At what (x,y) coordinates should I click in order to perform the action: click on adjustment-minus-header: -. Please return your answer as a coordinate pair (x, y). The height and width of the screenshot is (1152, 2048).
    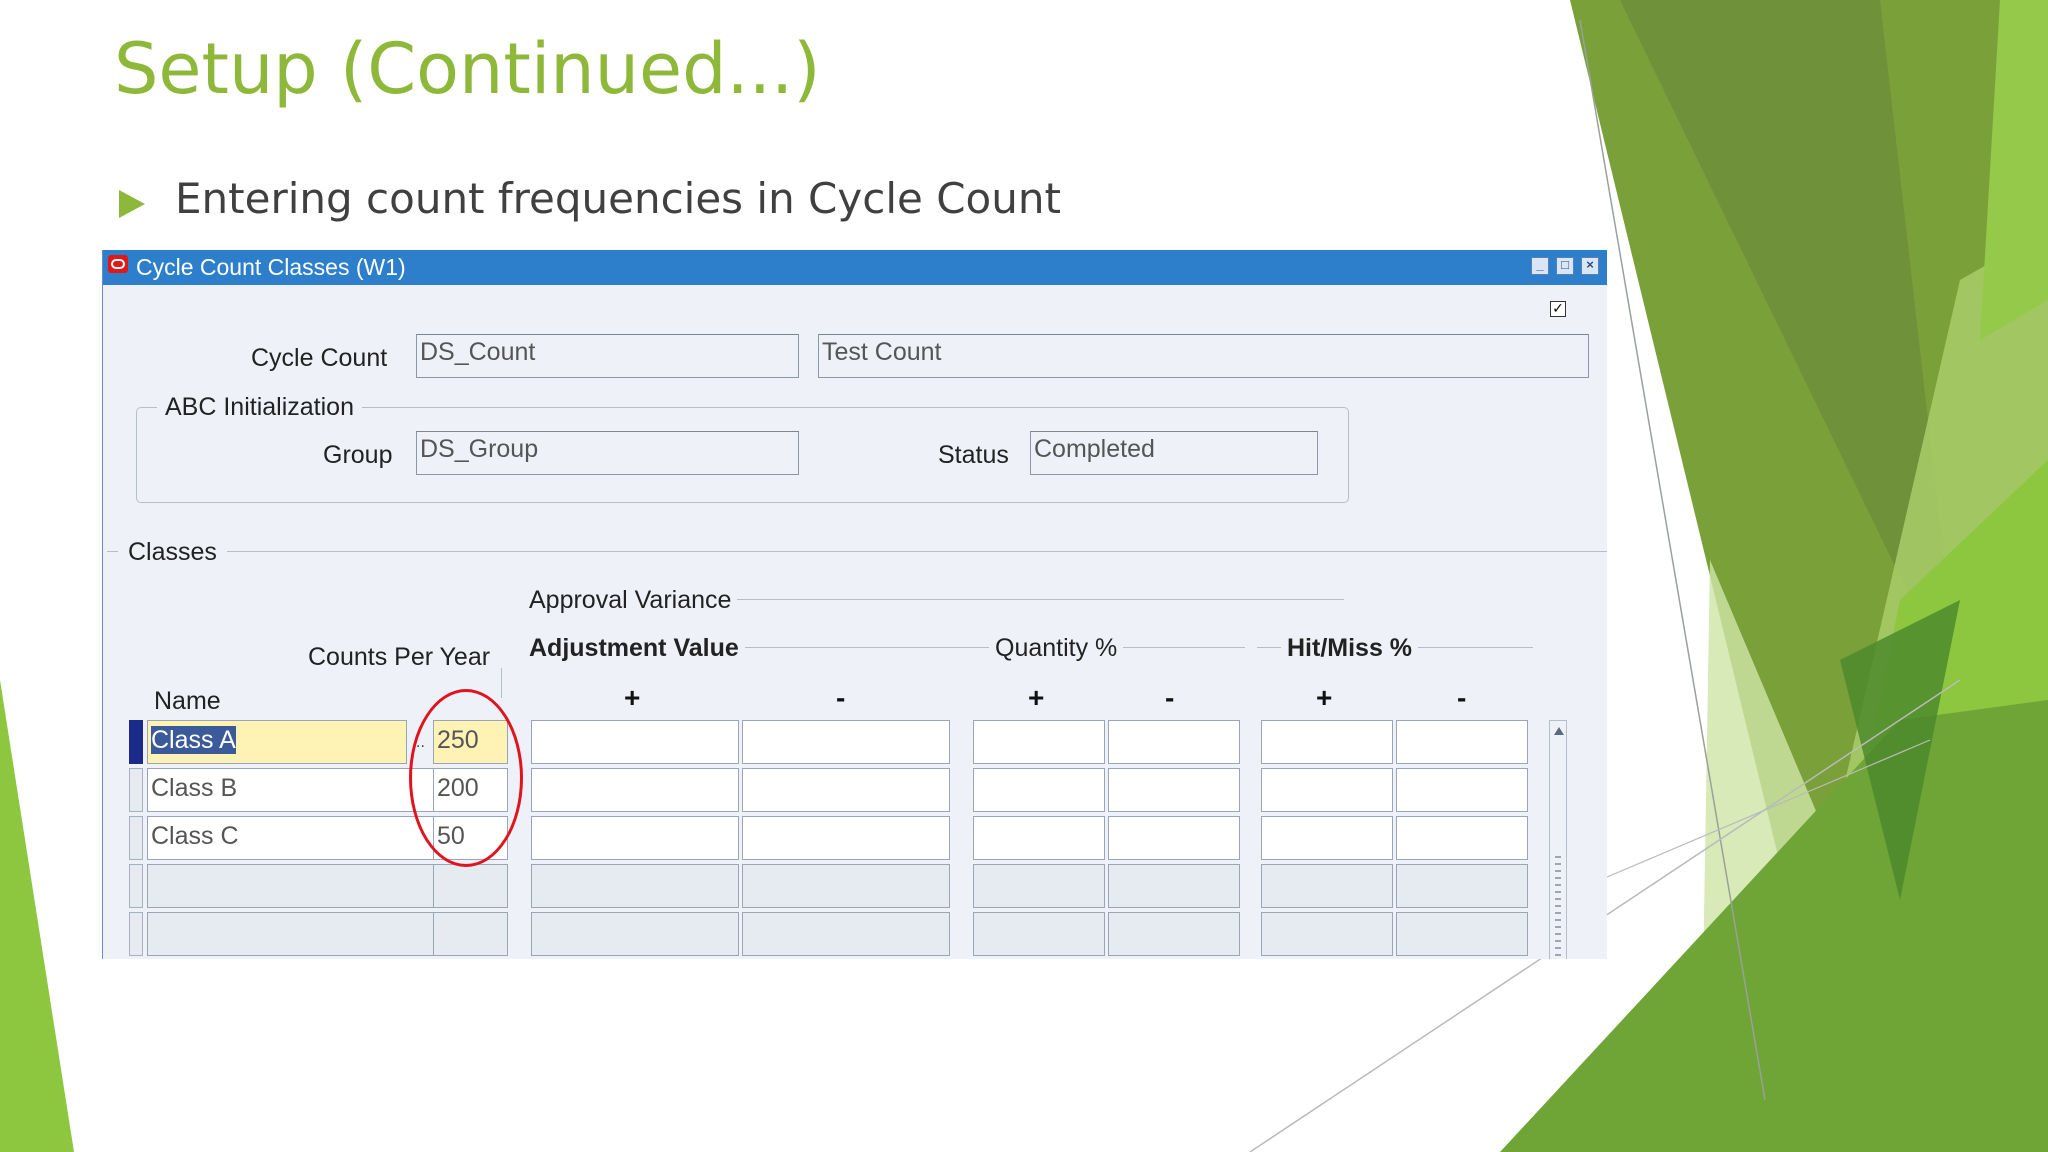
    Looking at the image, I should click on (841, 697).